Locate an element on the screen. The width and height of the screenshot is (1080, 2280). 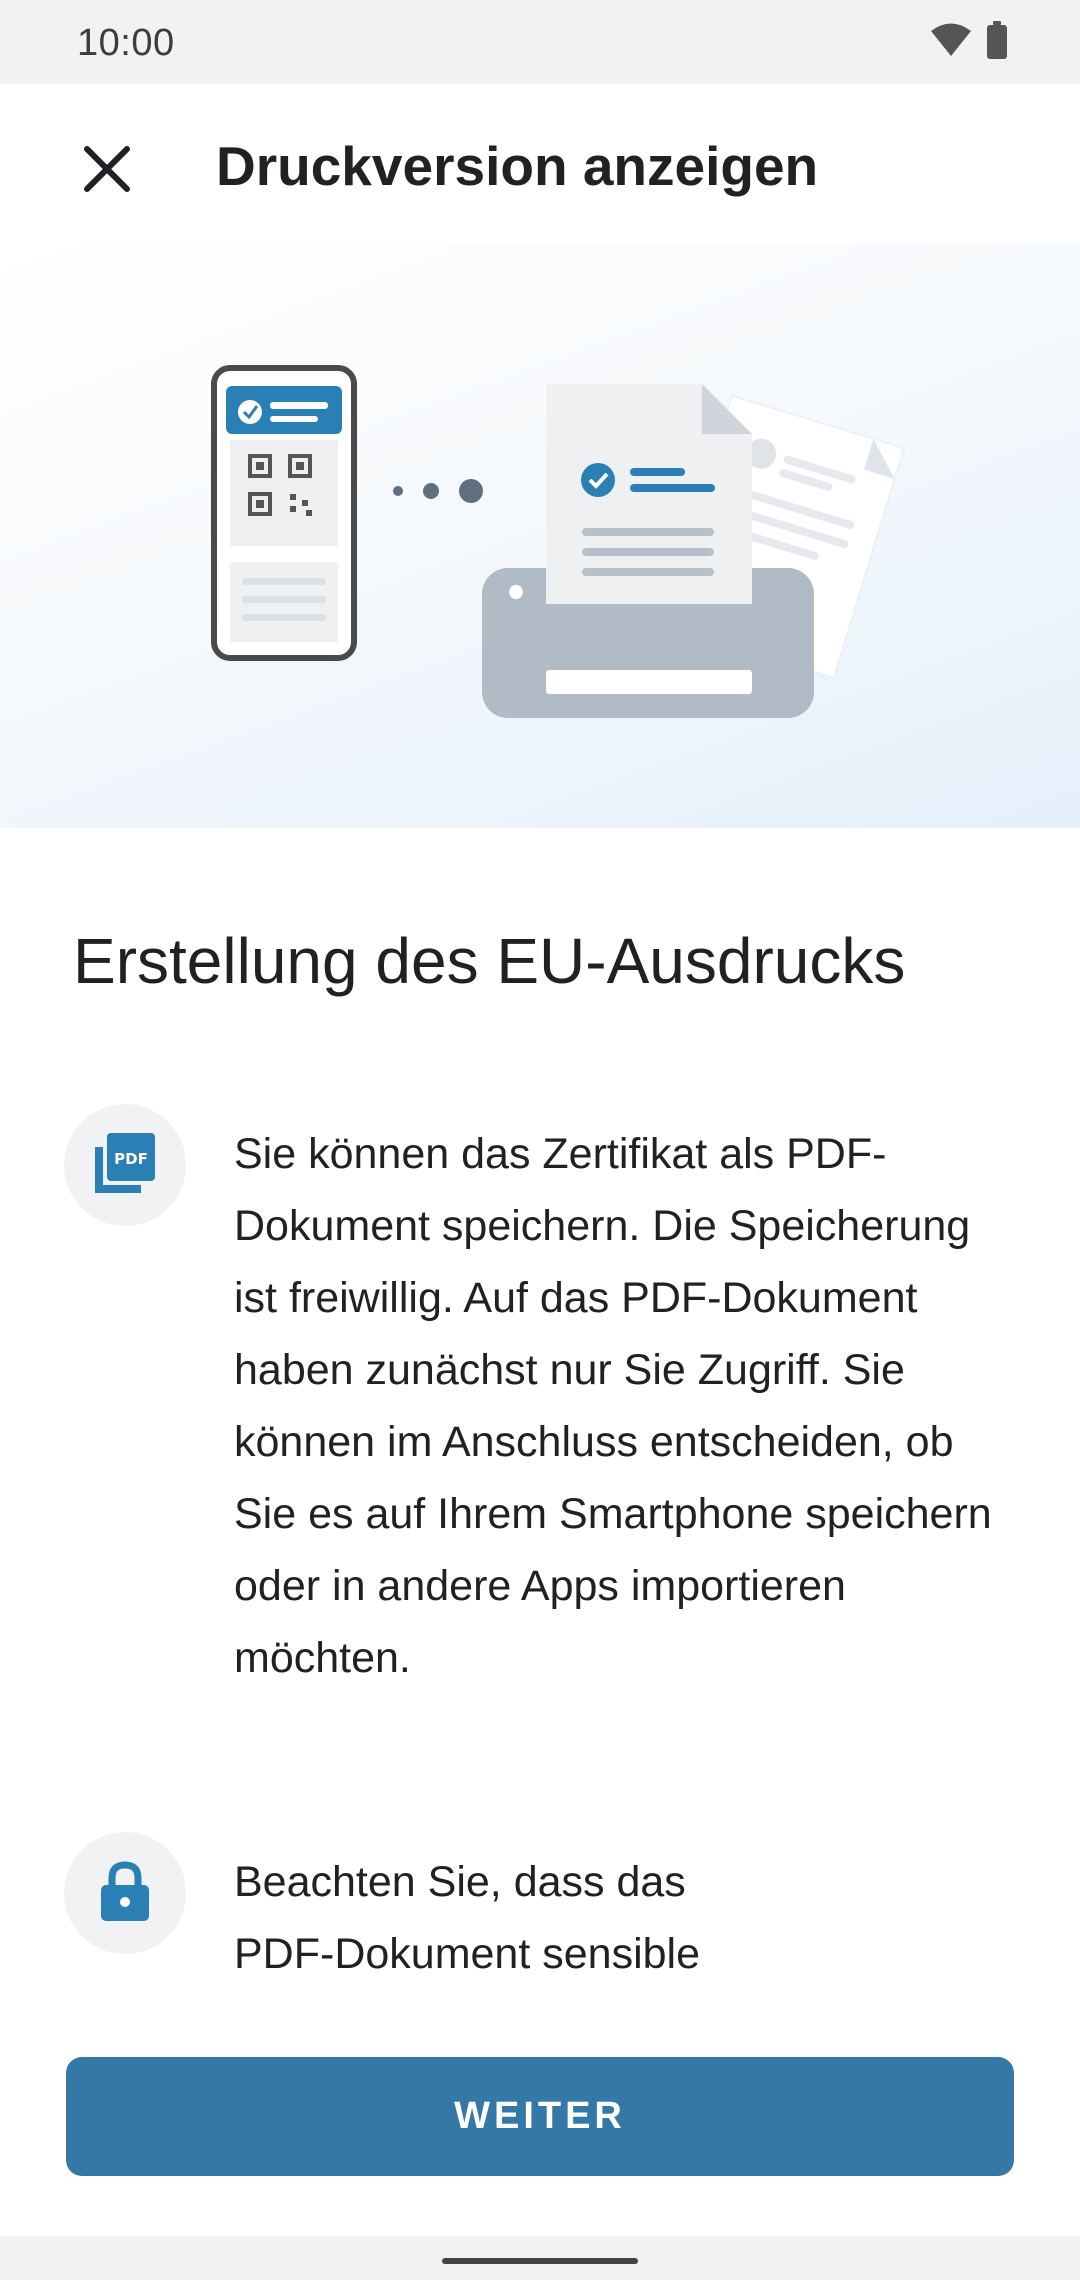
status-bar: 10:00 is located at coordinates (540, 42).